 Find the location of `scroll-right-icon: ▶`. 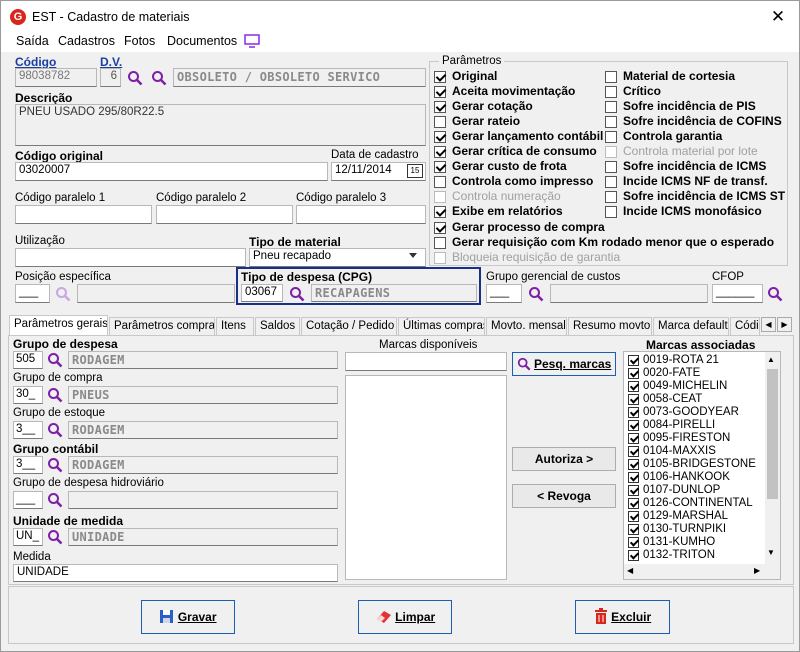

scroll-right-icon: ▶ is located at coordinates (757, 570).